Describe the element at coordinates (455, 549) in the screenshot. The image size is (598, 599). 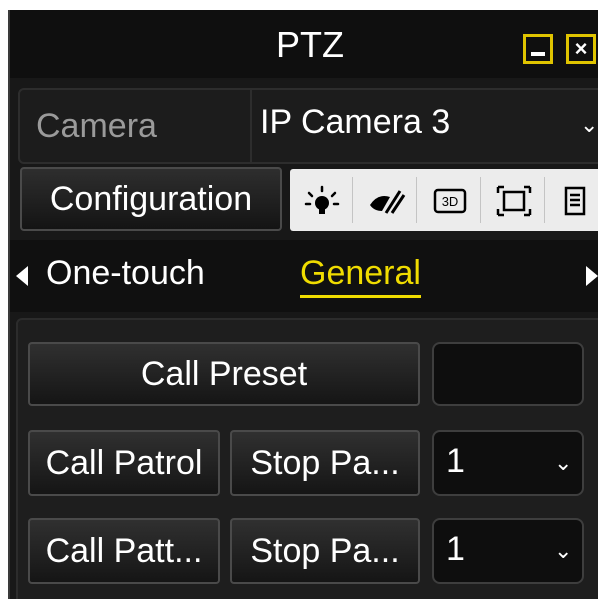
I see `pattern-selected-value: 1` at that location.